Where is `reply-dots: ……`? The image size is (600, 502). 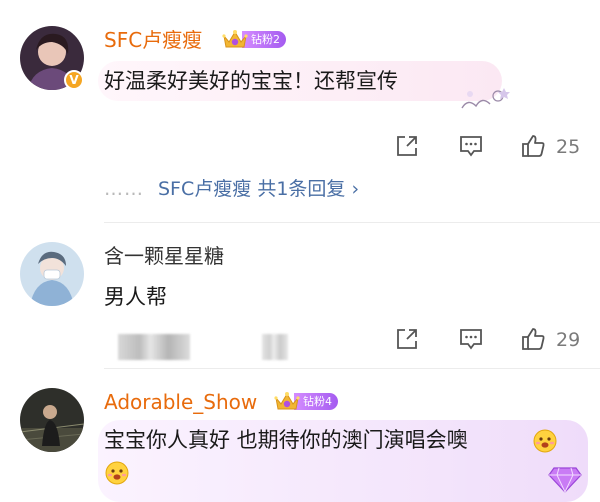 reply-dots: …… is located at coordinates (124, 189).